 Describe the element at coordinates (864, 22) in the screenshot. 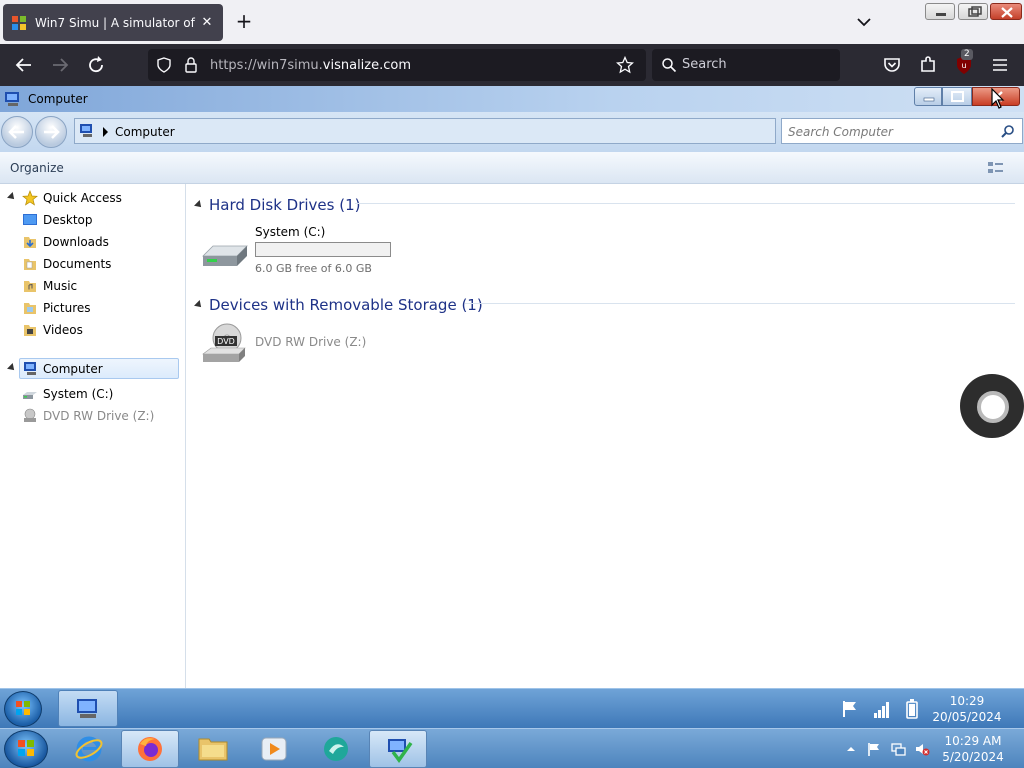

I see `list-tabs-chevron-icon` at that location.